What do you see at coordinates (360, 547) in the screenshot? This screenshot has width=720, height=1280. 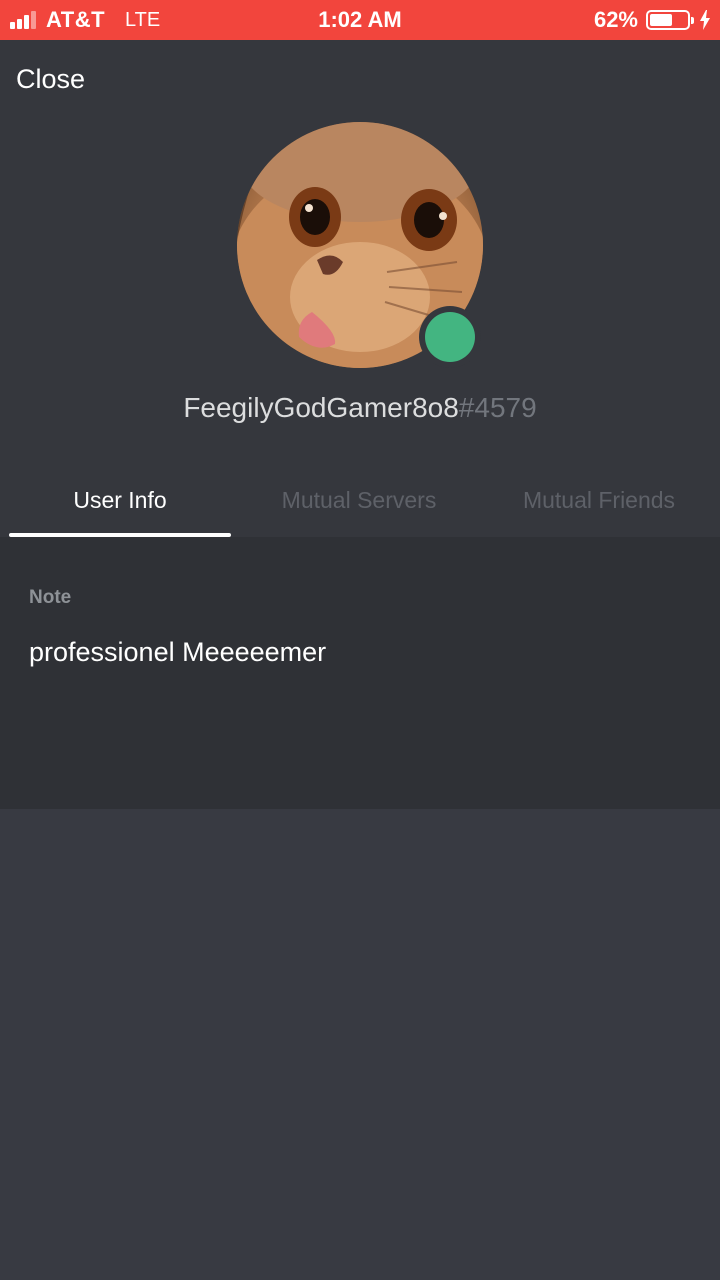 I see `tab-divider` at bounding box center [360, 547].